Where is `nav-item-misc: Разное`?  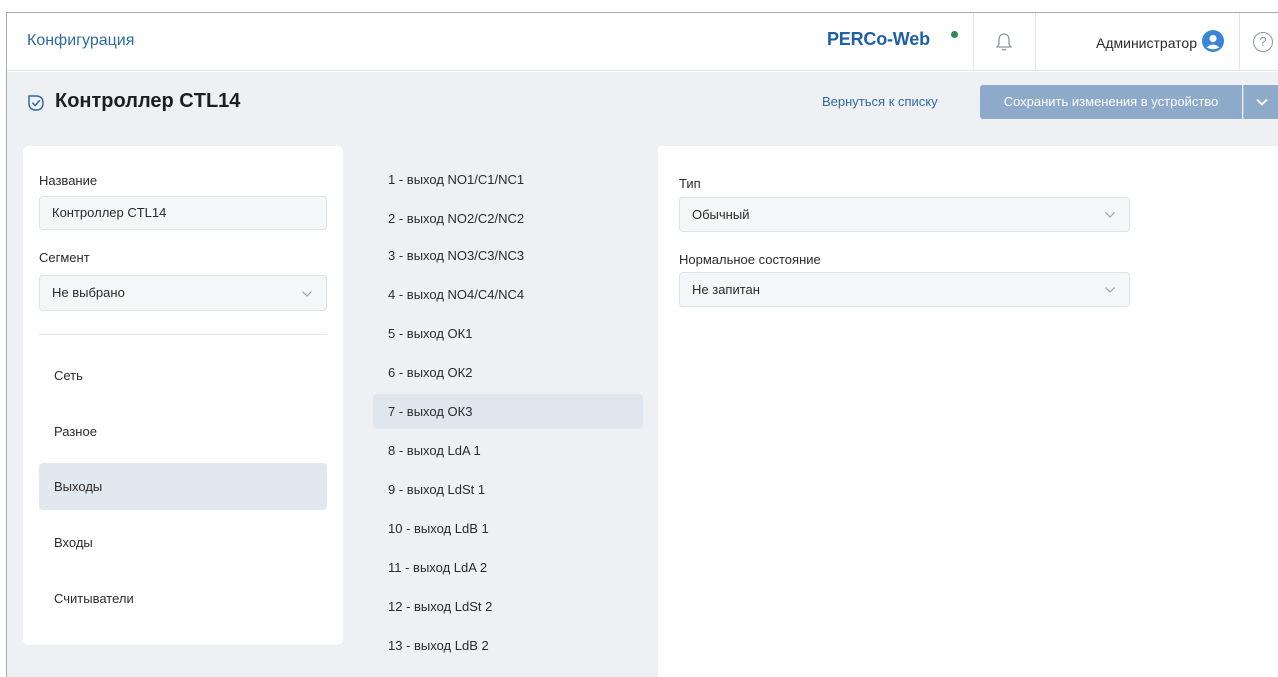 nav-item-misc: Разное is located at coordinates (183, 431).